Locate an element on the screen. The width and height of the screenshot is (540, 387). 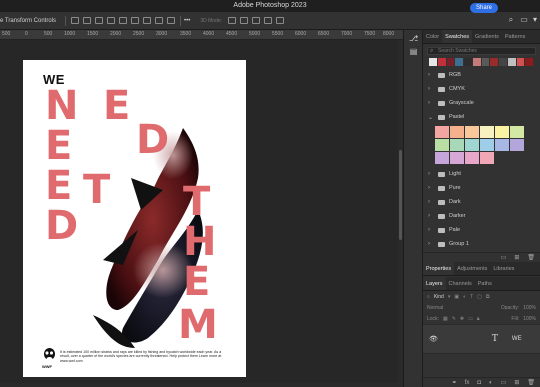
pan-3d-icon is located at coordinates (256, 20).